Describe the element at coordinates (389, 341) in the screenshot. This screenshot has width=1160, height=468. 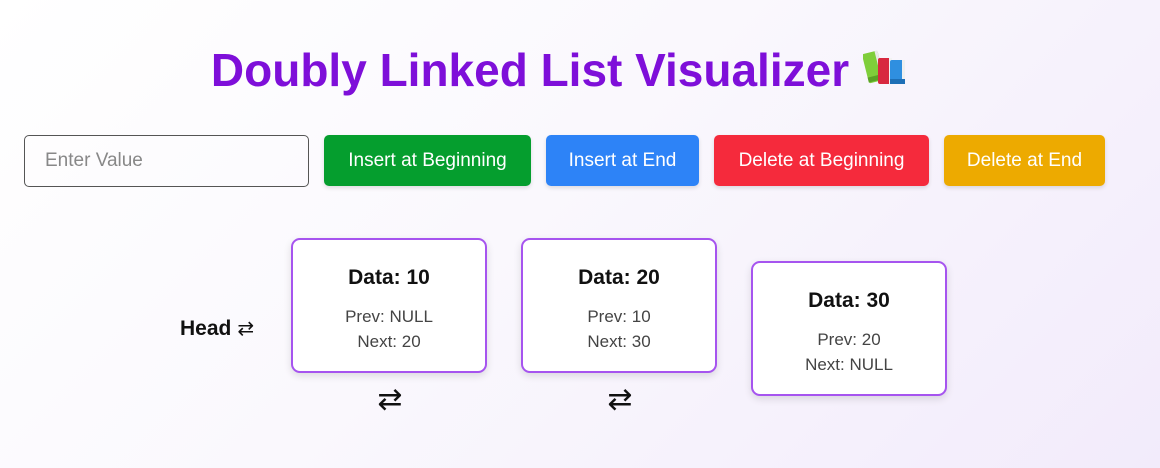
I see `node-next: Next: 20` at that location.